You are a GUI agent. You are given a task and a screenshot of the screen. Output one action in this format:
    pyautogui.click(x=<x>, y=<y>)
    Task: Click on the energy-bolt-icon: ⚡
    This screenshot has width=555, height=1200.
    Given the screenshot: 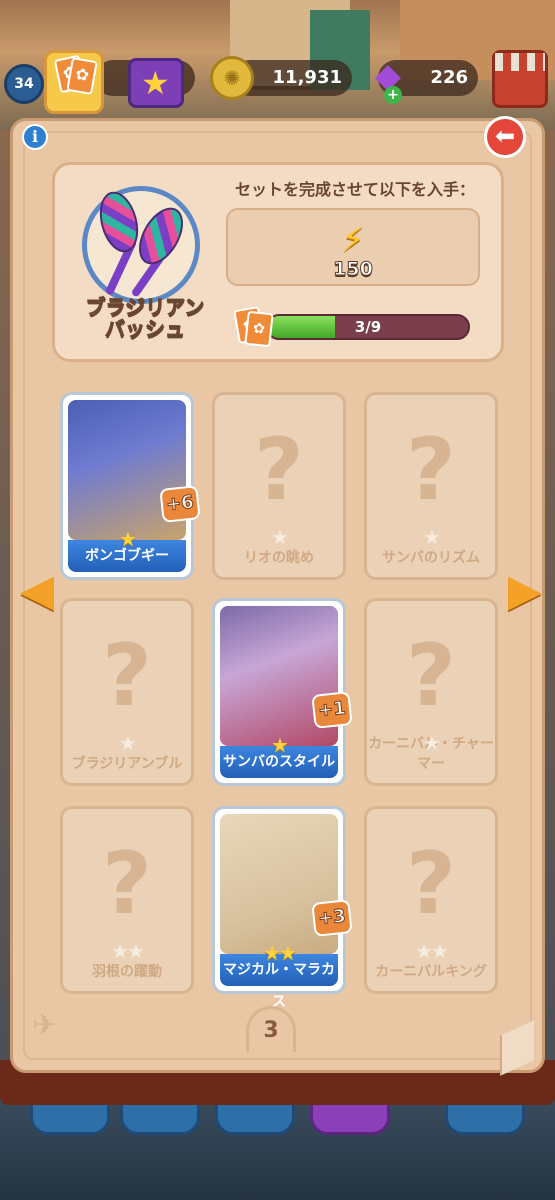 What is the action you would take?
    pyautogui.click(x=353, y=240)
    